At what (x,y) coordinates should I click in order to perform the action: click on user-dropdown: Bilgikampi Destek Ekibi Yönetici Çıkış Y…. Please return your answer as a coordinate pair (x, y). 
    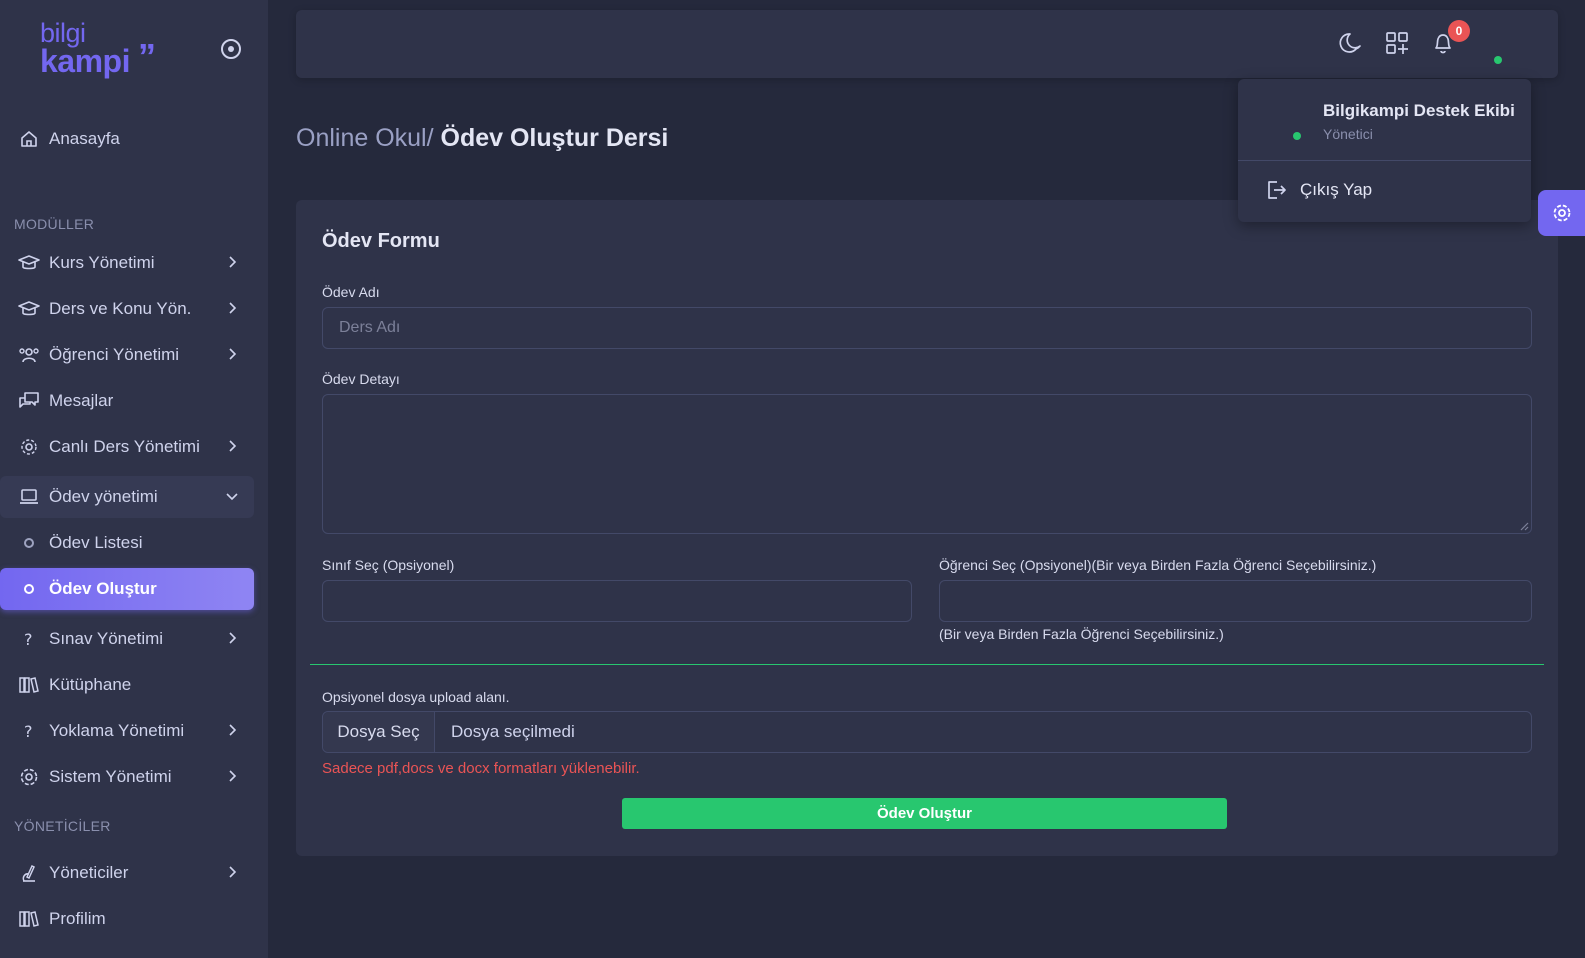
    Looking at the image, I should click on (1384, 150).